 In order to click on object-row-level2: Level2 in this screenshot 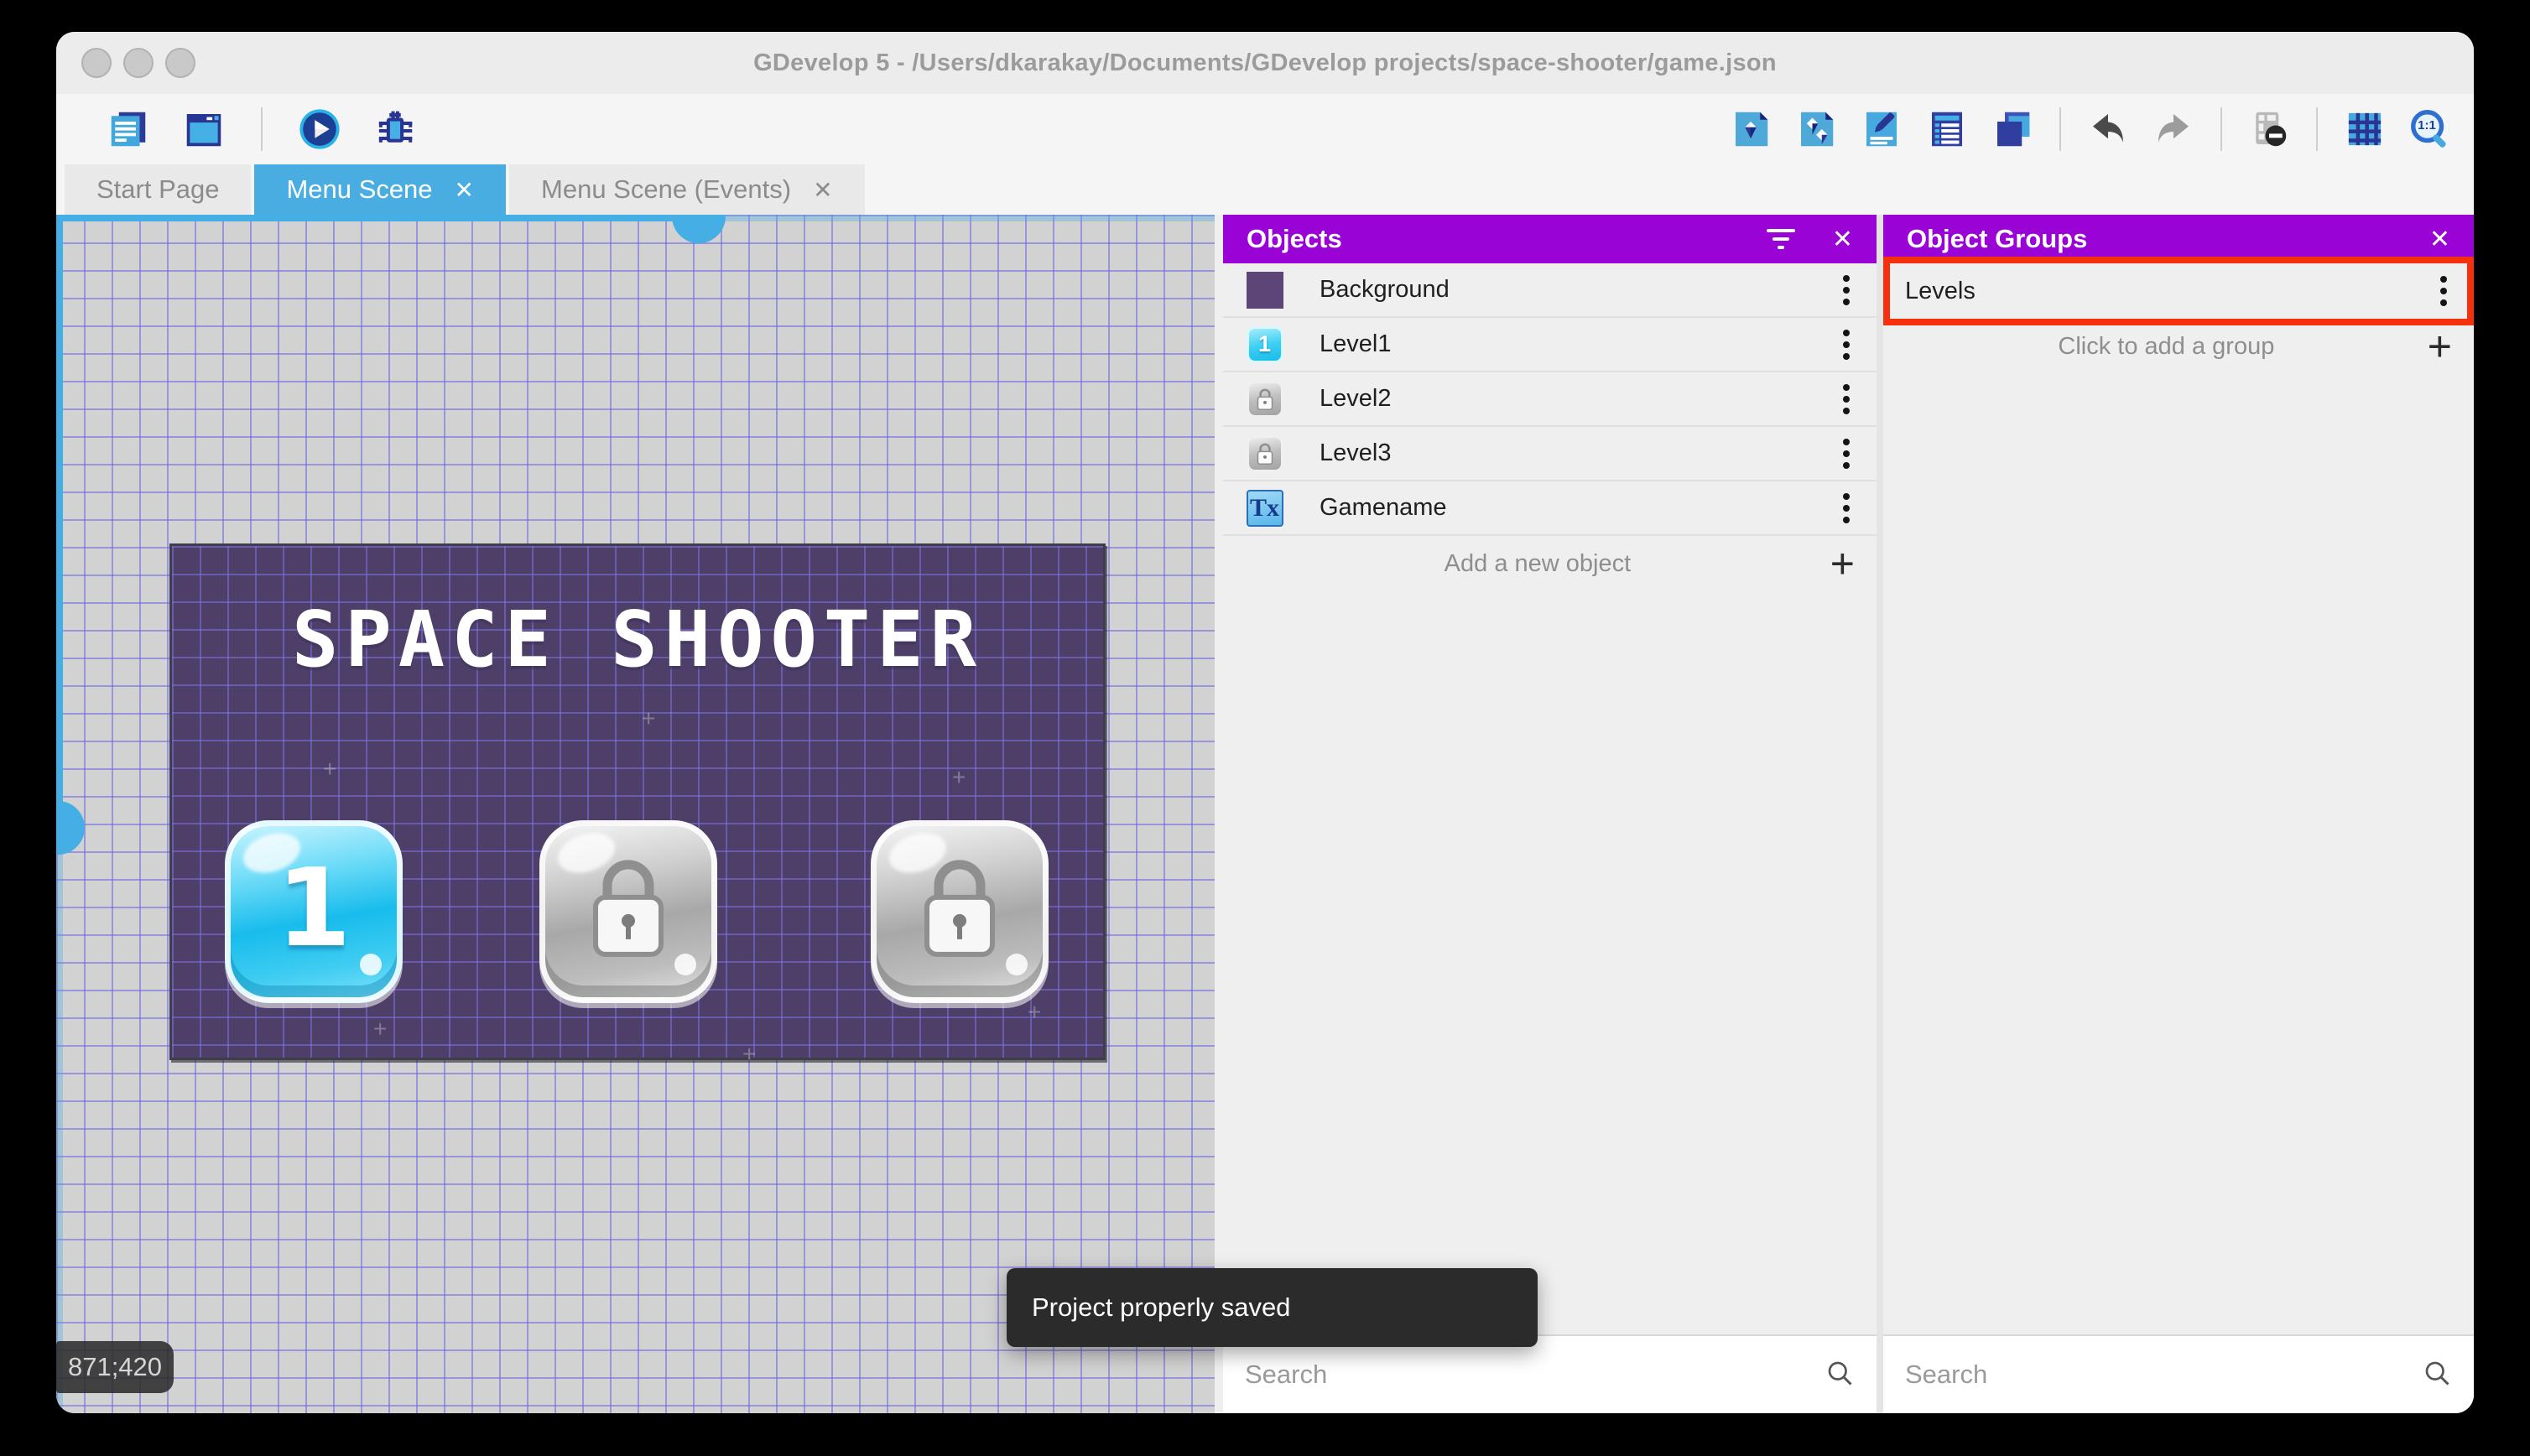, I will do `click(1550, 400)`.